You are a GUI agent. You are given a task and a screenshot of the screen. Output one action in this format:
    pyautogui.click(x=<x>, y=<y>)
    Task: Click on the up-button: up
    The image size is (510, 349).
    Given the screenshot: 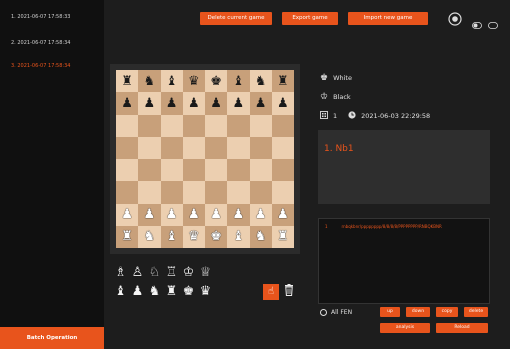 What is the action you would take?
    pyautogui.click(x=390, y=312)
    